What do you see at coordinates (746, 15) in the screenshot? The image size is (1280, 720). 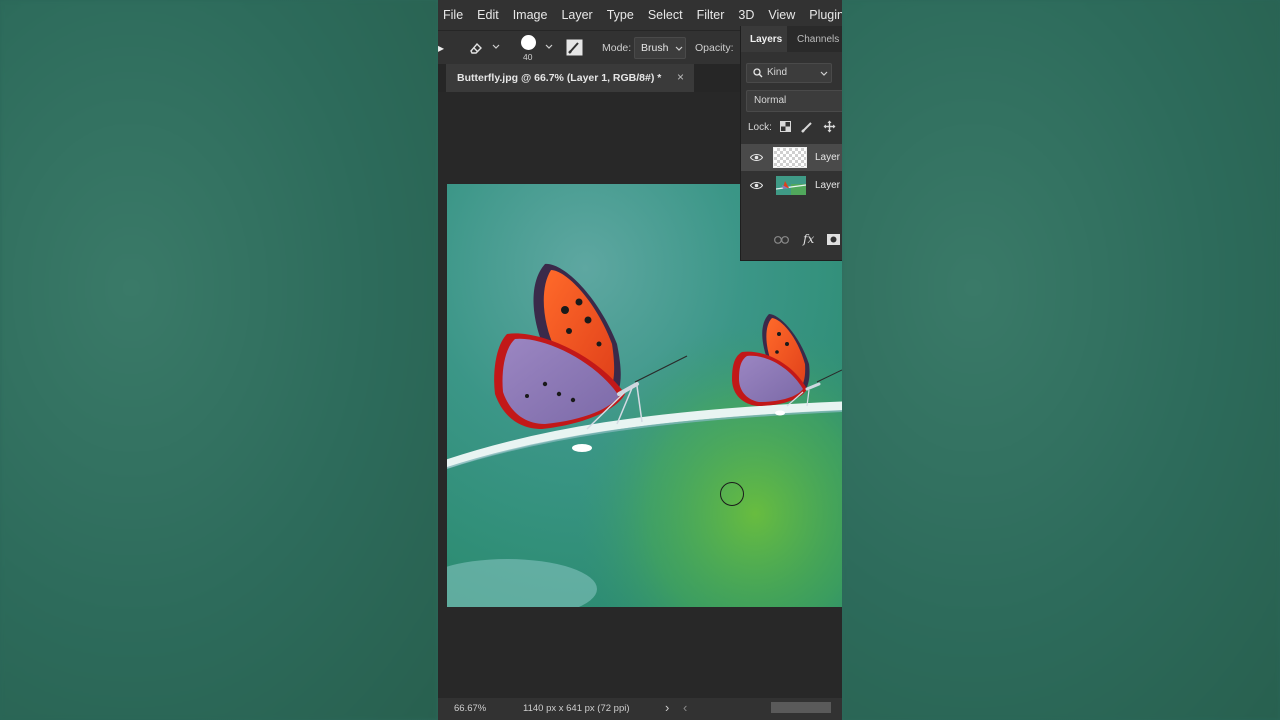 I see `menu-3d: 3D` at bounding box center [746, 15].